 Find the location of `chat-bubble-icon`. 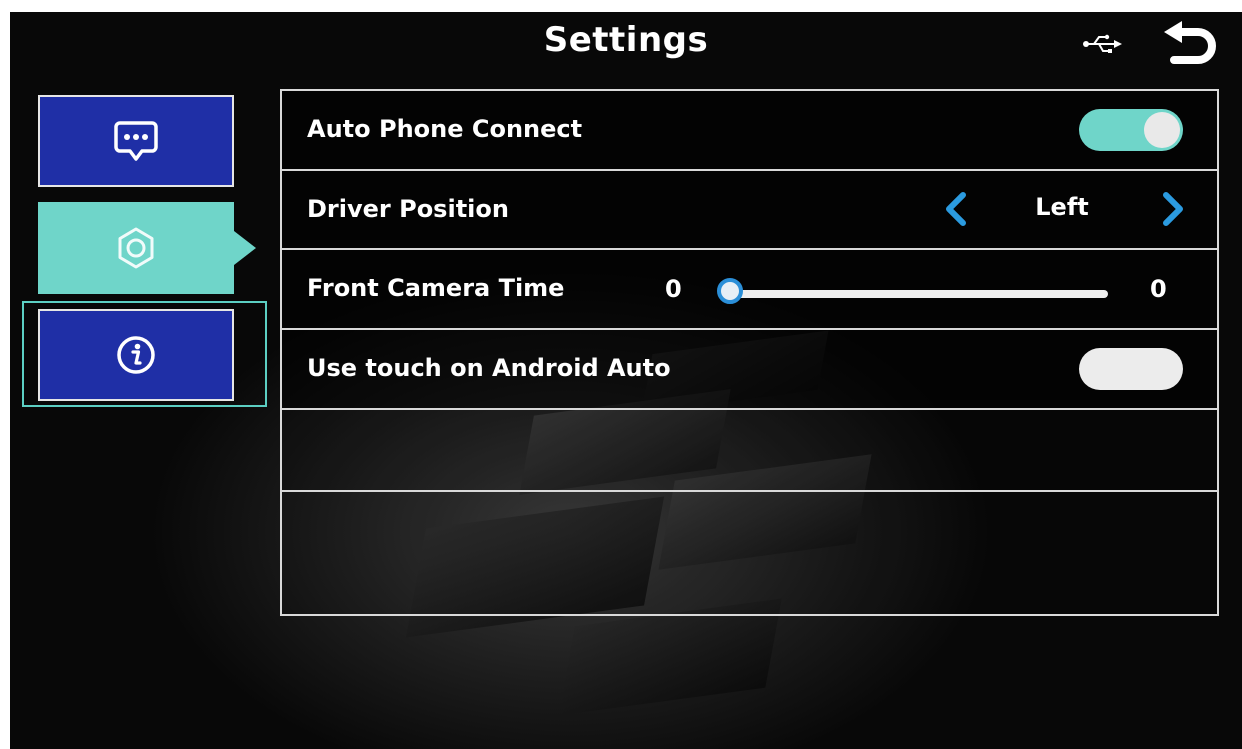

chat-bubble-icon is located at coordinates (136, 141).